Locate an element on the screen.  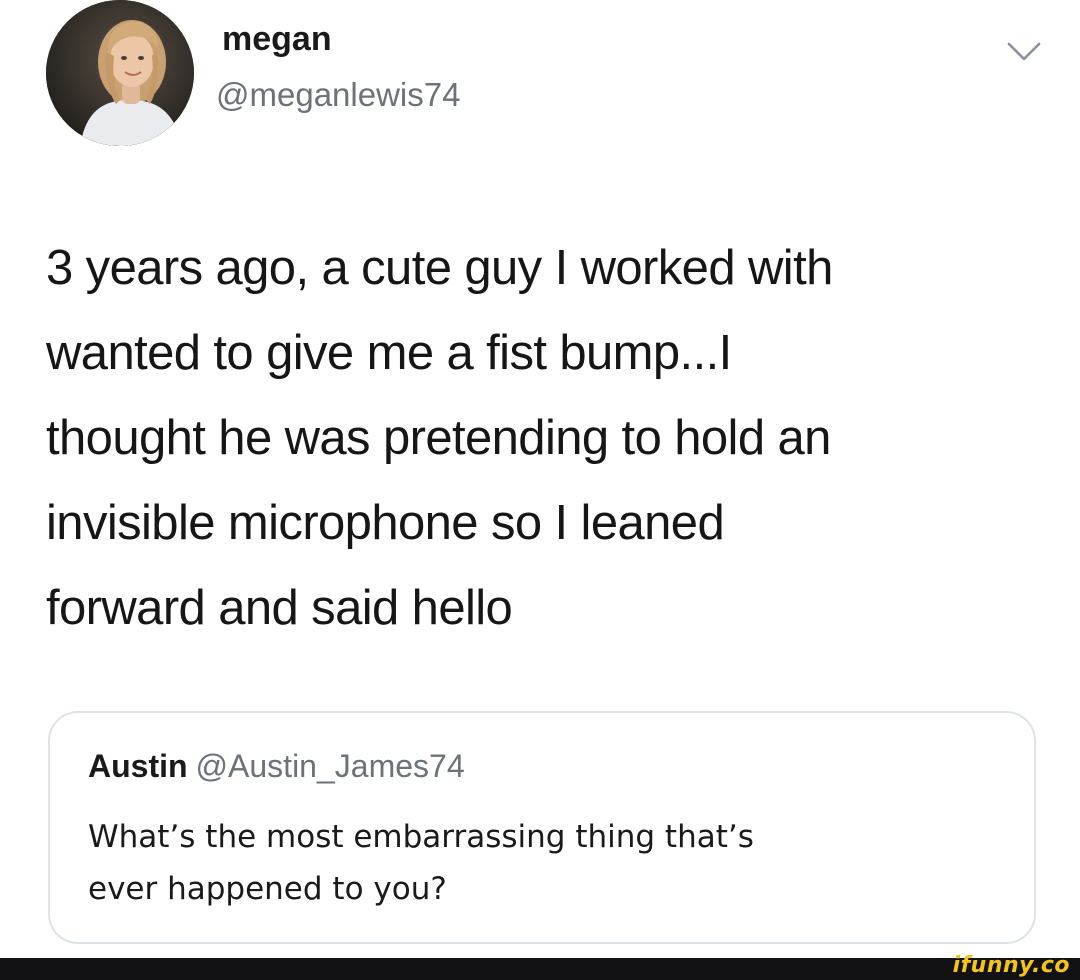
avatar-photo is located at coordinates (120, 73).